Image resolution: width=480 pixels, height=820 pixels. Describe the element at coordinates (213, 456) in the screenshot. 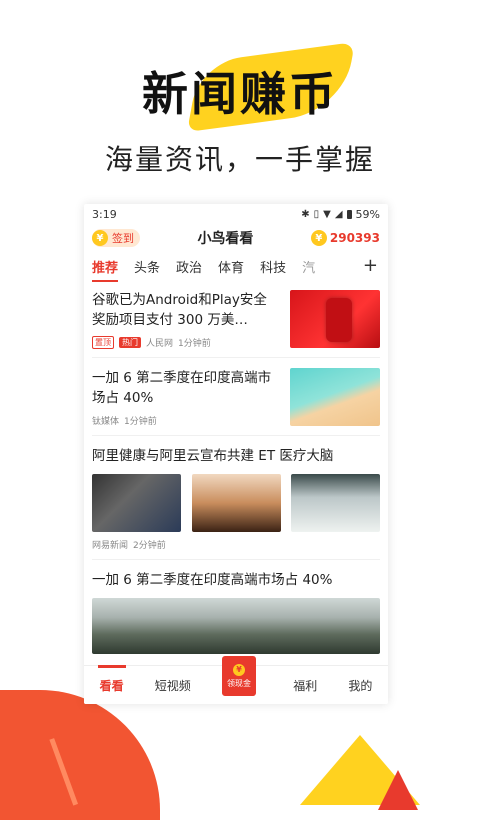

I see `news-title: 阿里健康与阿里云宣布共建 ET 医疗大脑` at that location.